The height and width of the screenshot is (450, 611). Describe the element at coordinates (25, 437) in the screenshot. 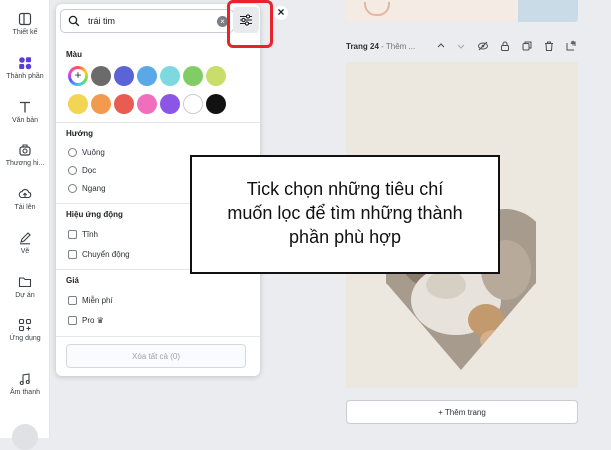

I see `avatar` at that location.